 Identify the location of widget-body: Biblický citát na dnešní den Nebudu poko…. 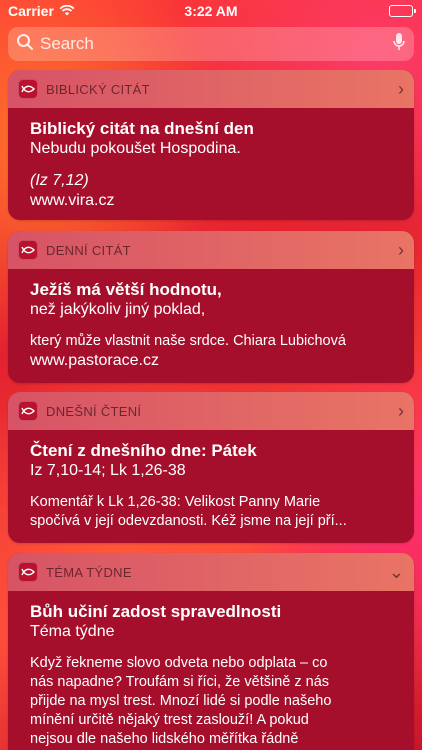
(211, 164).